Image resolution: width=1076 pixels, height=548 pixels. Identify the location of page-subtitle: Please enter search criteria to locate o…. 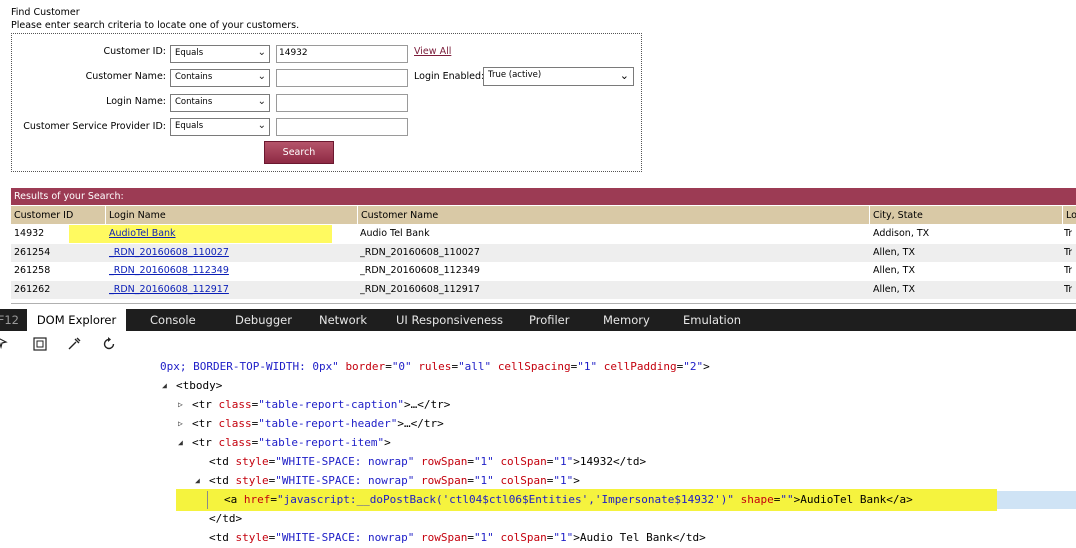
(155, 25).